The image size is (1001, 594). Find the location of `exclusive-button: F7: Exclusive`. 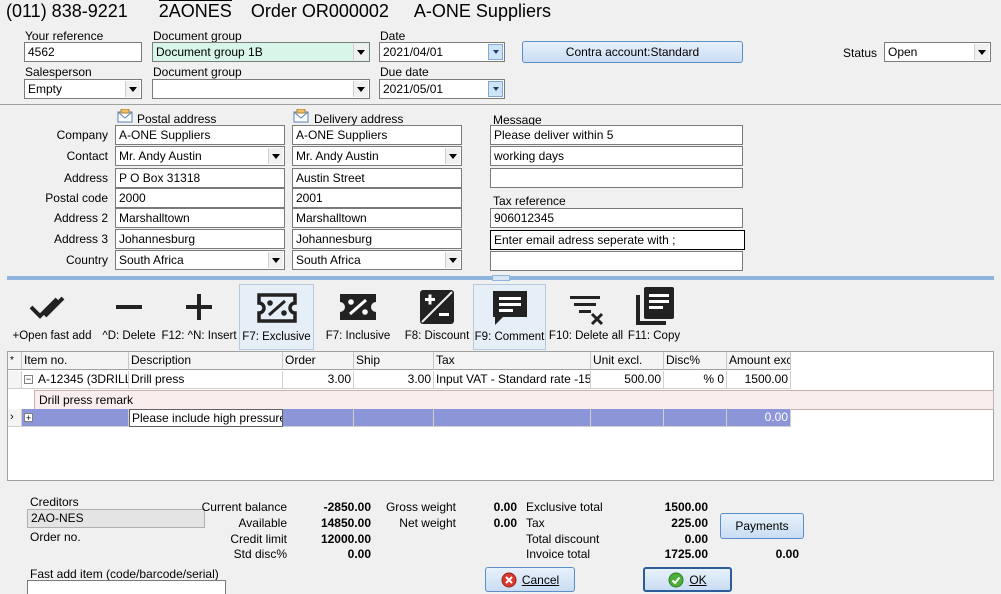

exclusive-button: F7: Exclusive is located at coordinates (276, 317).